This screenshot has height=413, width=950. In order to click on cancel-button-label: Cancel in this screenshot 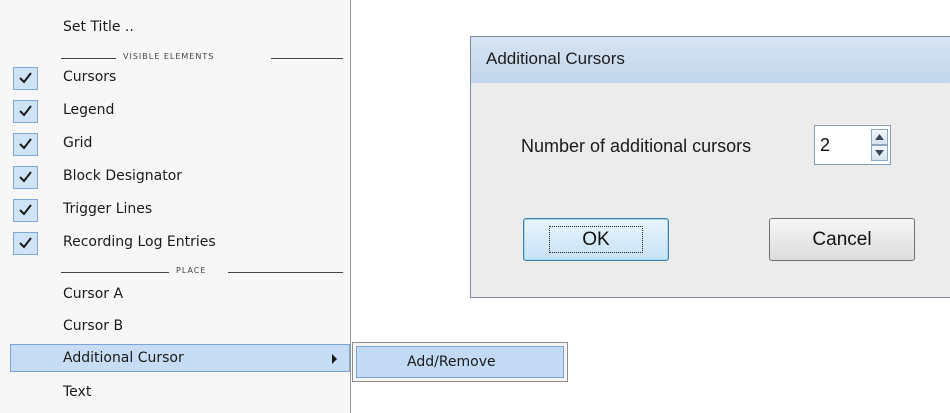, I will do `click(842, 239)`.